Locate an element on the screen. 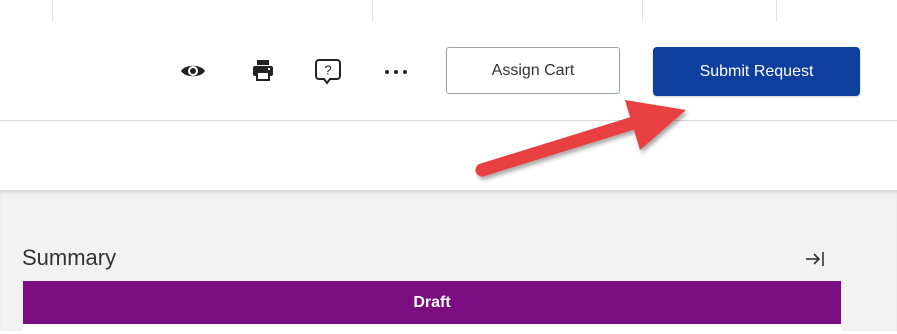 The image size is (897, 334). summary-content is located at coordinates (432, 329).